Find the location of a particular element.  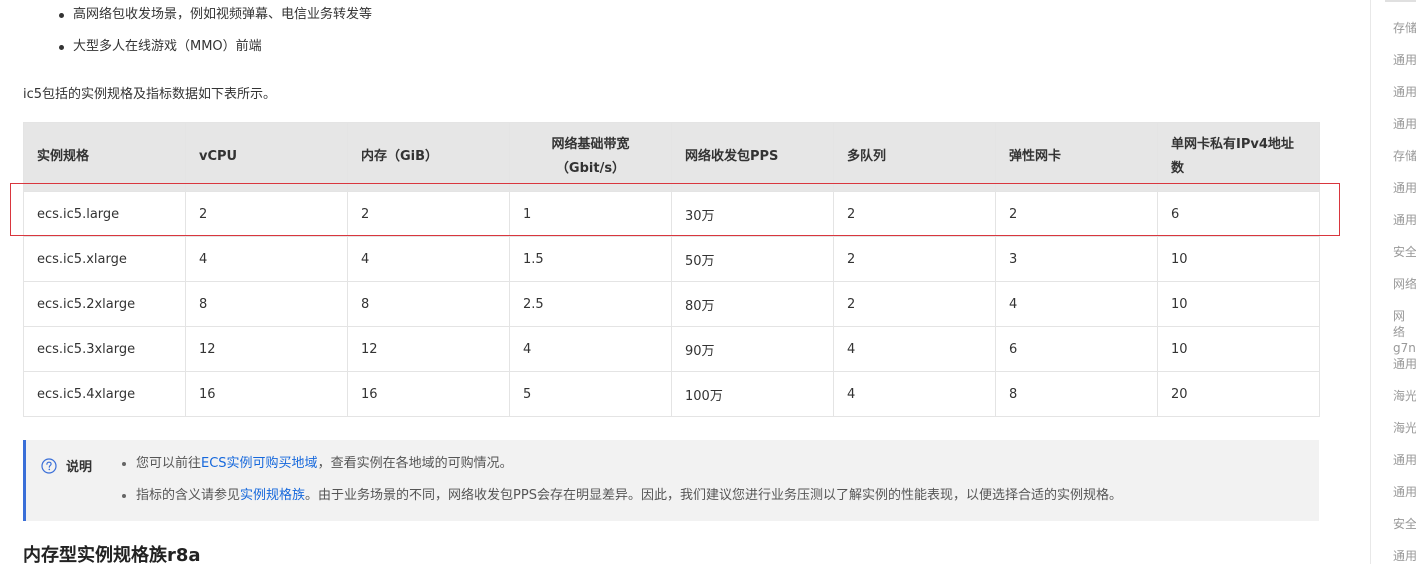

list-item: 大型多人在线游戏（MMO）前端 is located at coordinates (215, 51).